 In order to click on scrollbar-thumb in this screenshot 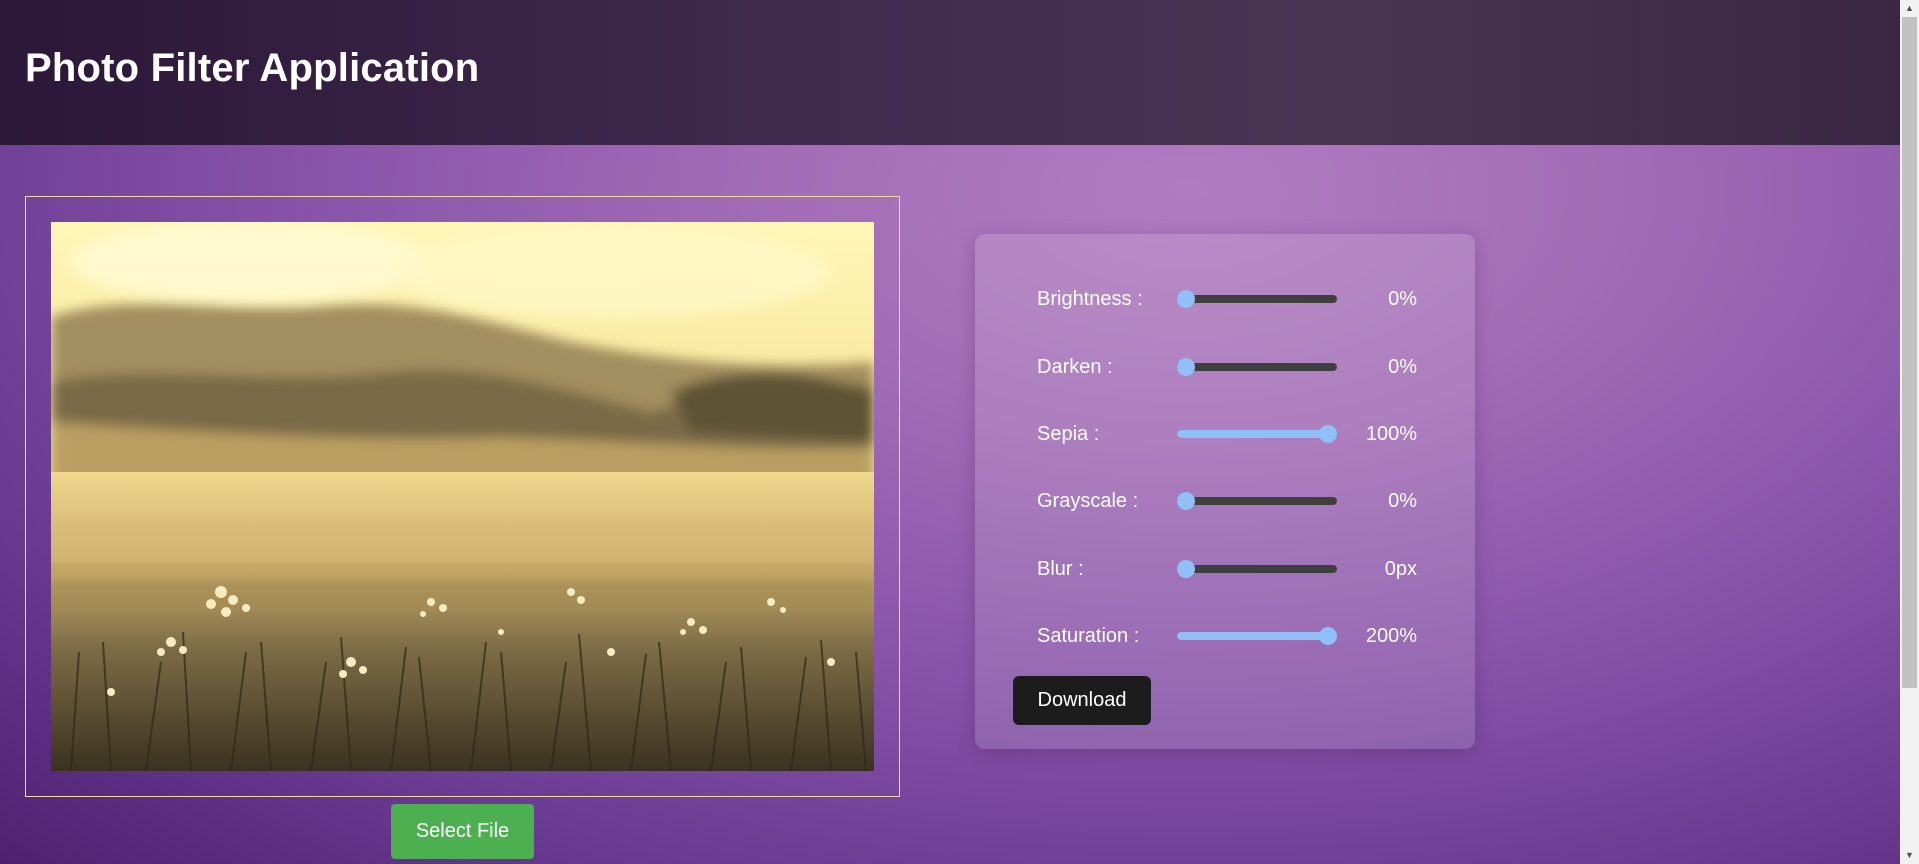, I will do `click(1909, 352)`.